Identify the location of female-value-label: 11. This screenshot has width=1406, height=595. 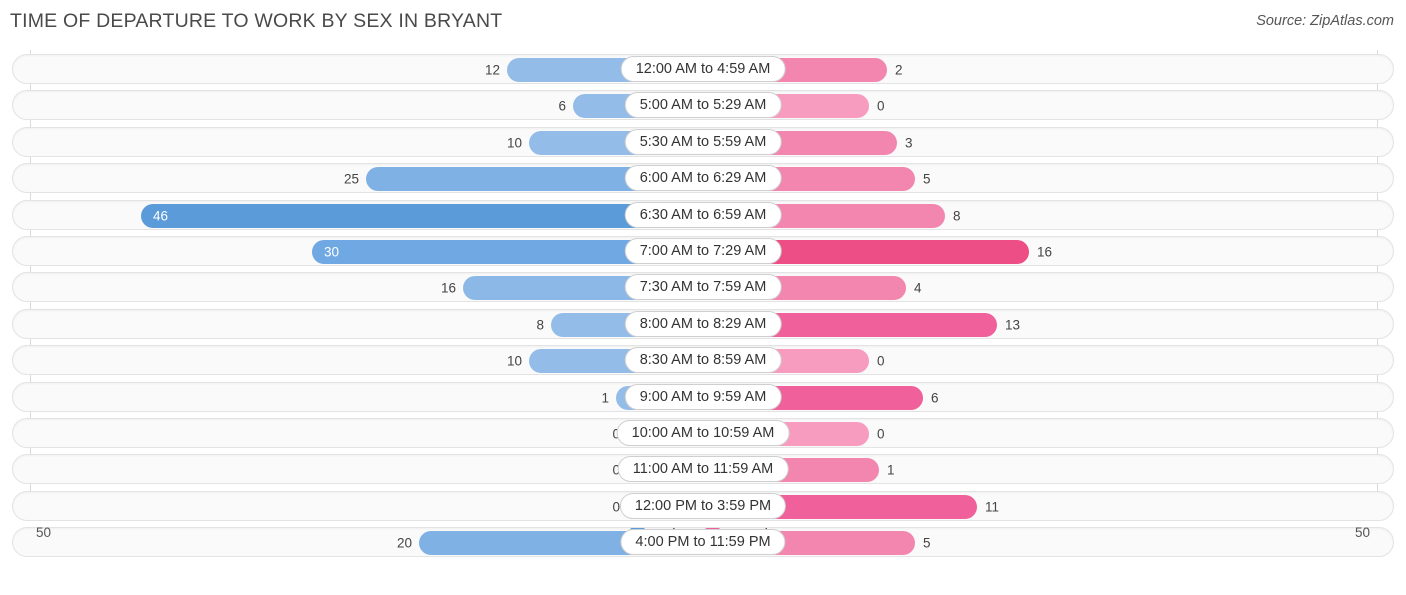
(992, 507).